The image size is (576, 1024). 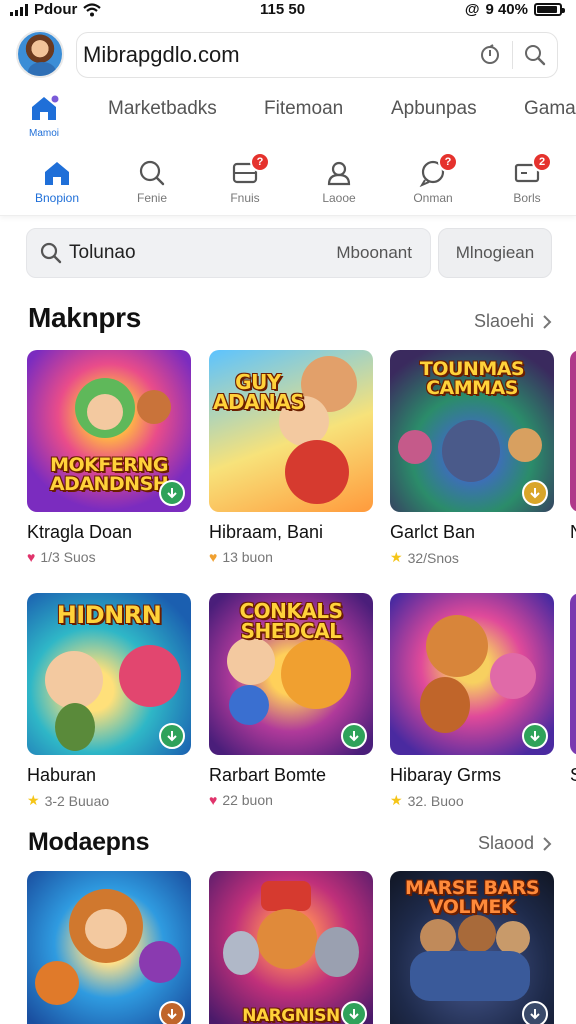 I want to click on game-card-partial: N, so click(x=573, y=446).